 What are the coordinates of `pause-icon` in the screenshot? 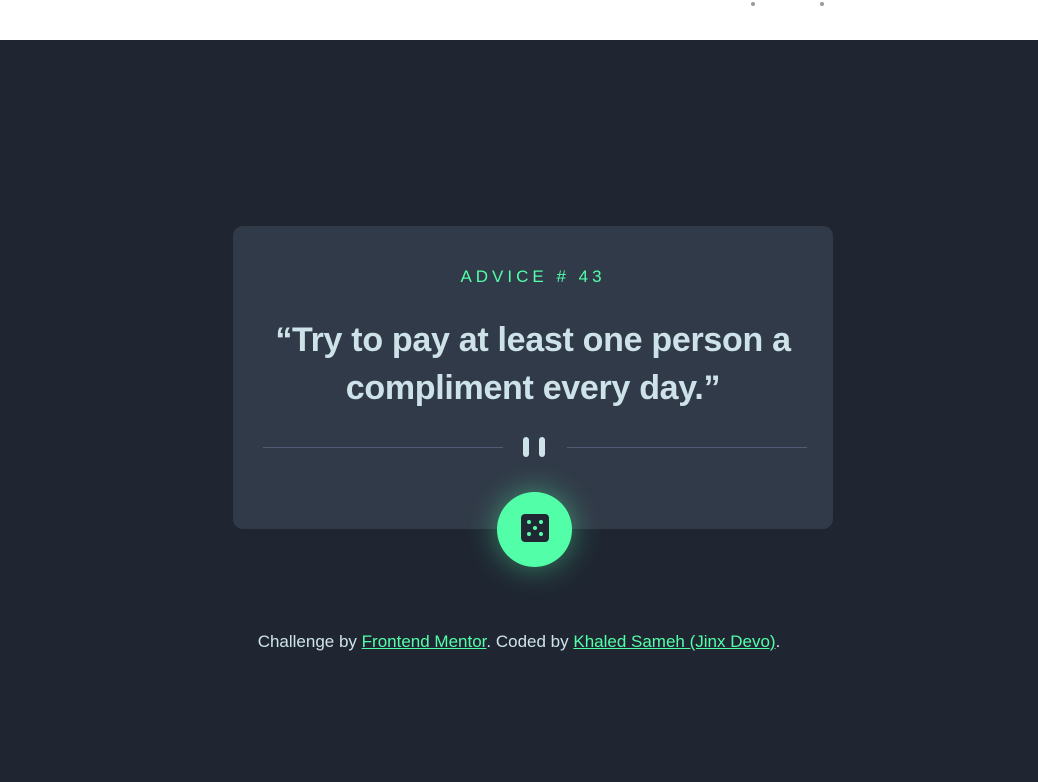 It's located at (526, 447).